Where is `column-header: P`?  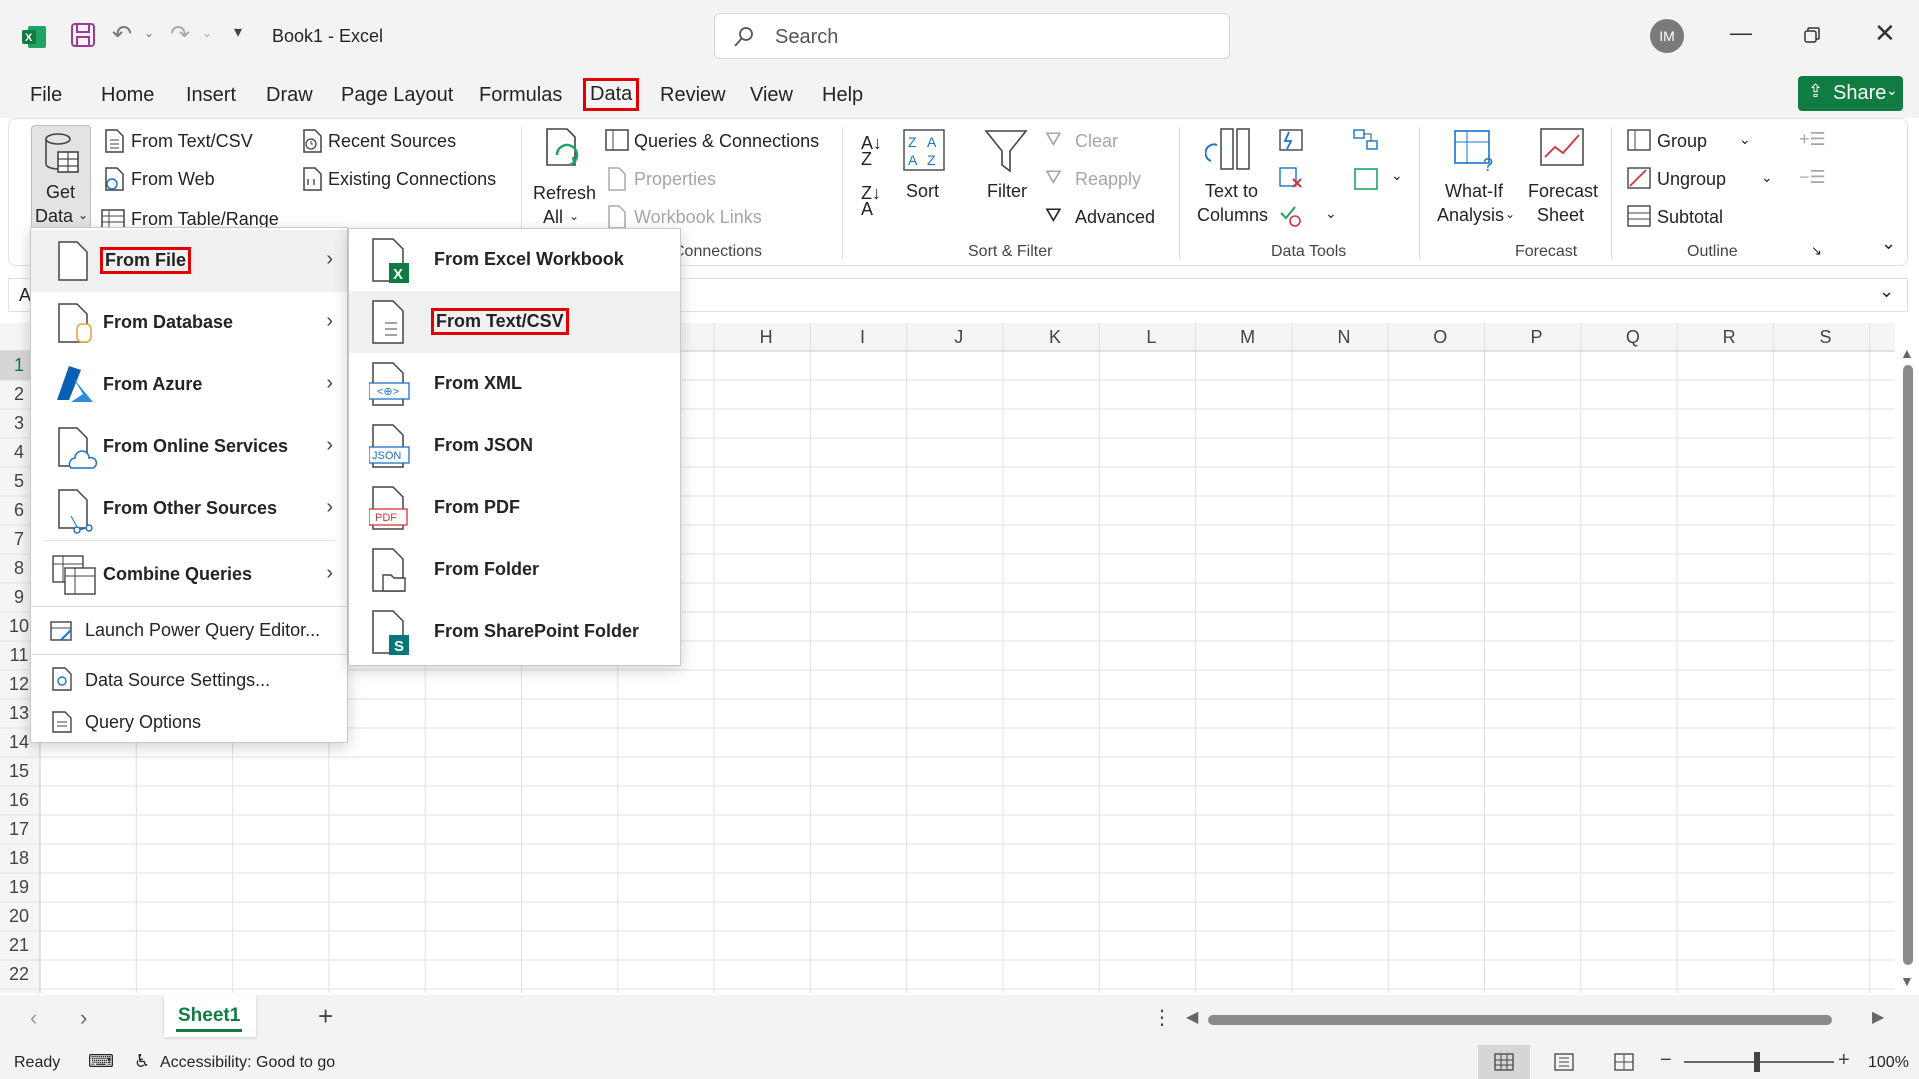 column-header: P is located at coordinates (1536, 337).